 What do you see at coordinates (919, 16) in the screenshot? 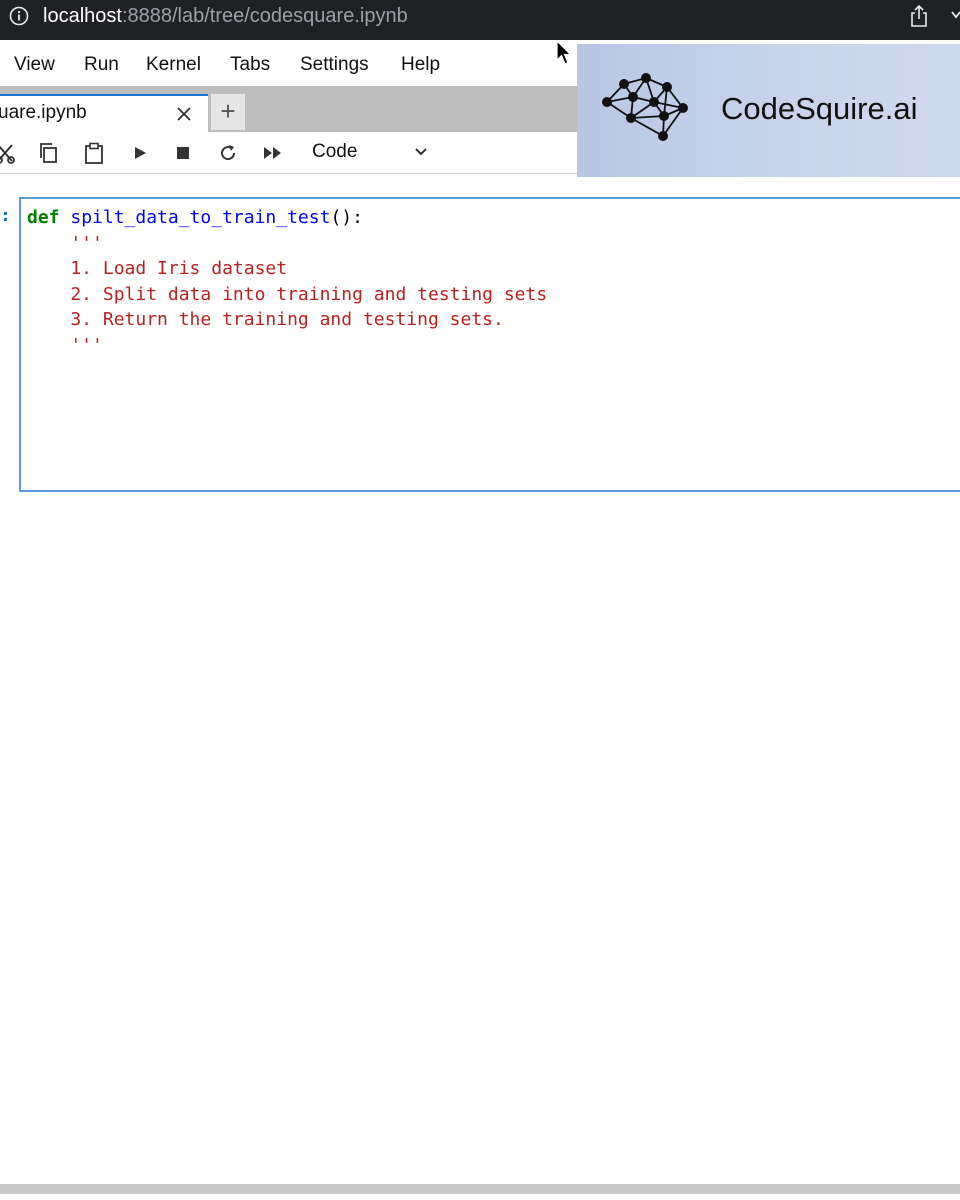
I see `share-icon` at bounding box center [919, 16].